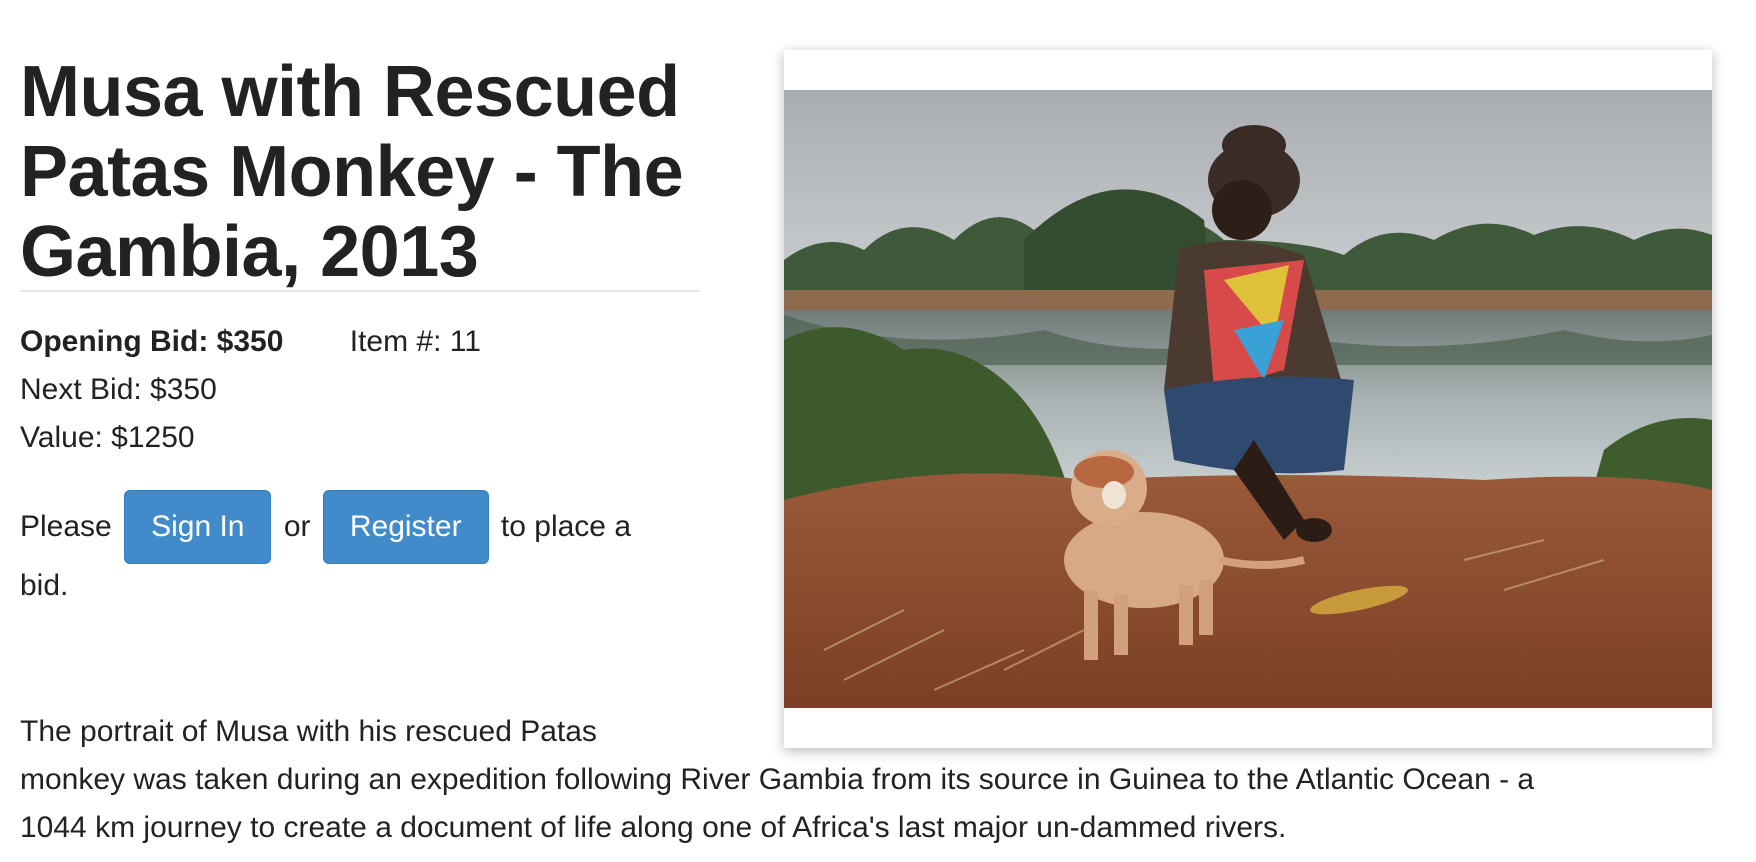 This screenshot has height=862, width=1756. What do you see at coordinates (118, 389) in the screenshot?
I see `next-bid: Next Bid: $350` at bounding box center [118, 389].